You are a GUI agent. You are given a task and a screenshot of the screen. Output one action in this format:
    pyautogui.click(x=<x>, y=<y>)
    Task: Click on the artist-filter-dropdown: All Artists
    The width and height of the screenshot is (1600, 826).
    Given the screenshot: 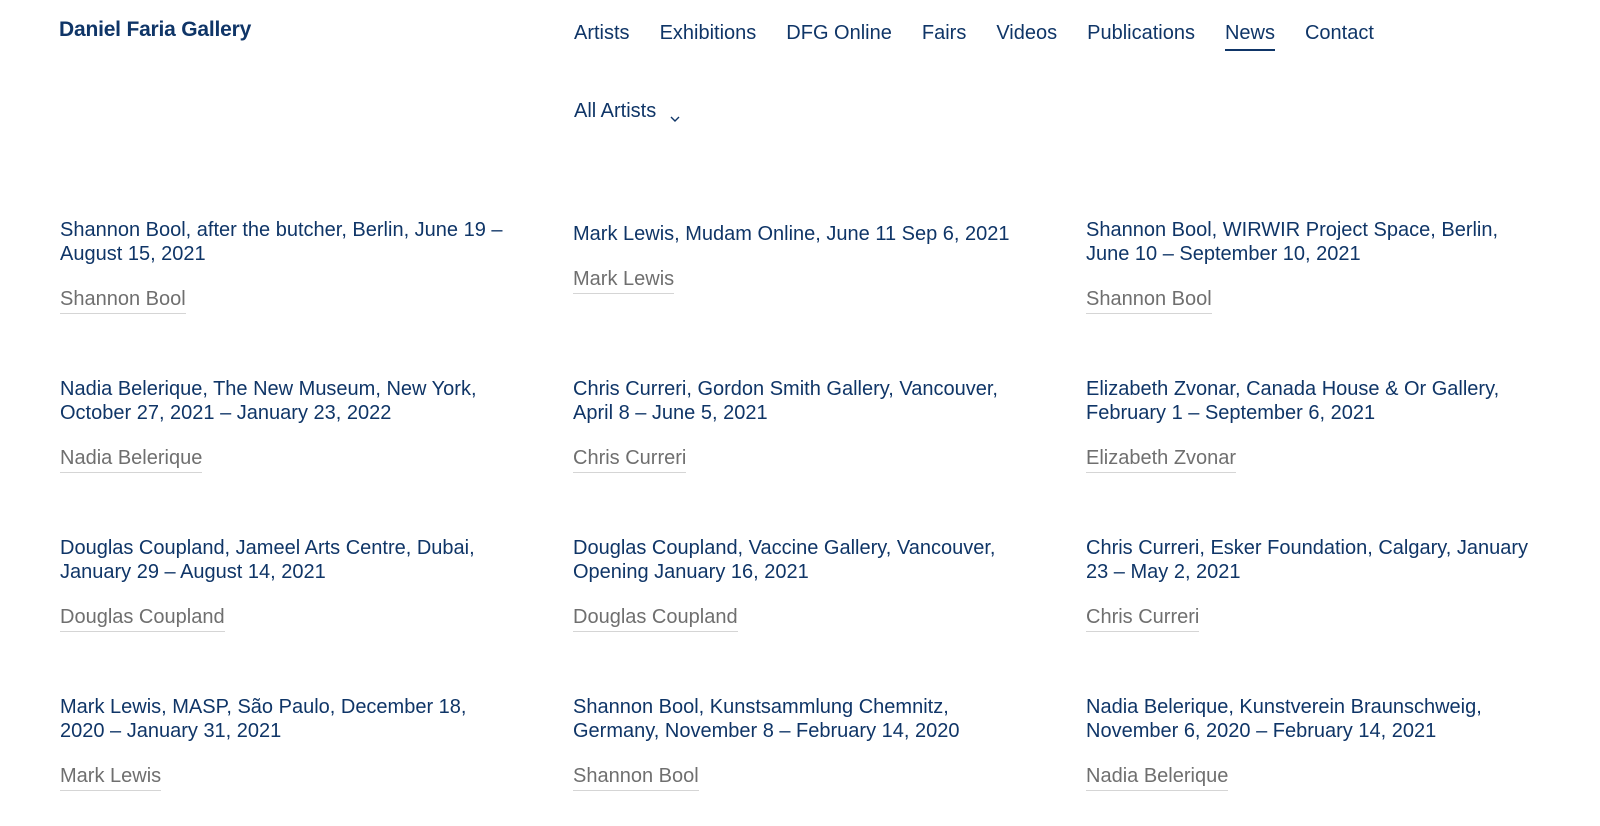 What is the action you would take?
    pyautogui.click(x=627, y=111)
    